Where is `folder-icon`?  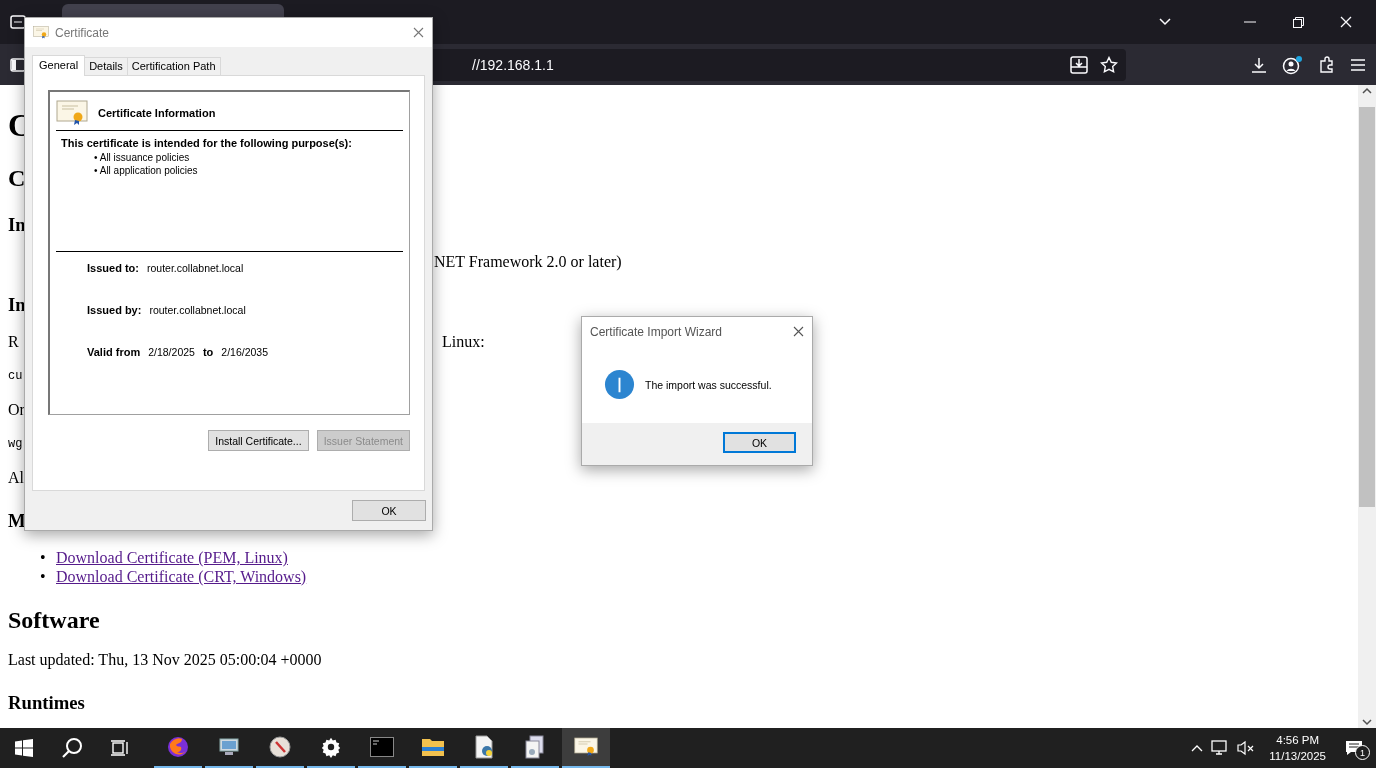 folder-icon is located at coordinates (432, 747).